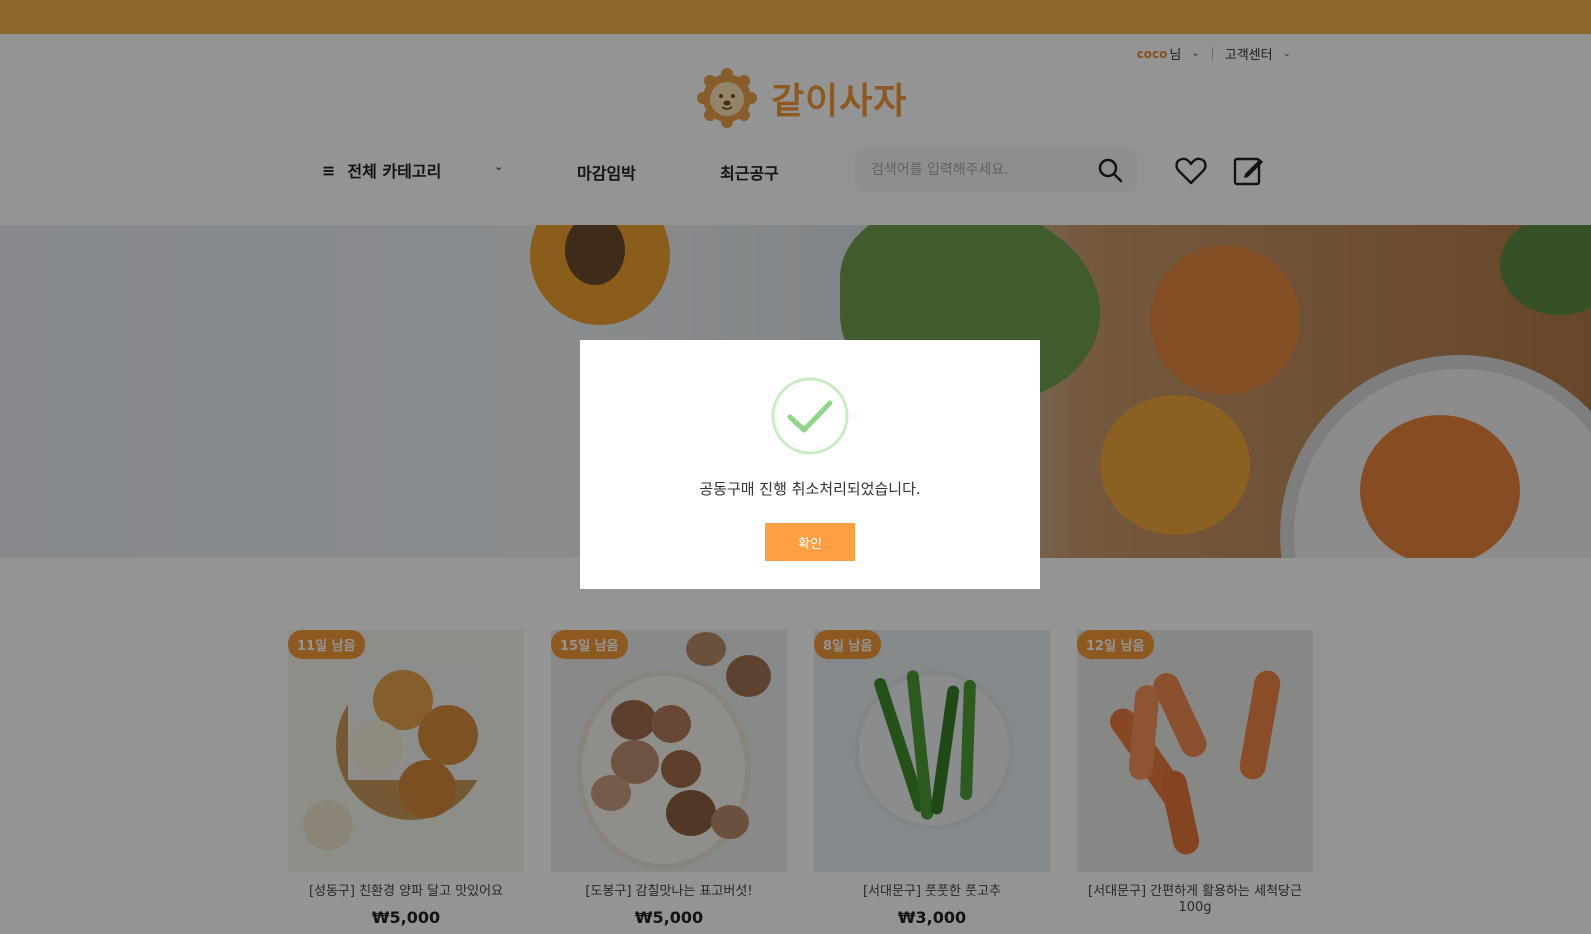 The width and height of the screenshot is (1591, 934). What do you see at coordinates (810, 464) in the screenshot?
I see `confirmation-dialog: 공동구매 진행 취소처리되었습니다. 확인` at bounding box center [810, 464].